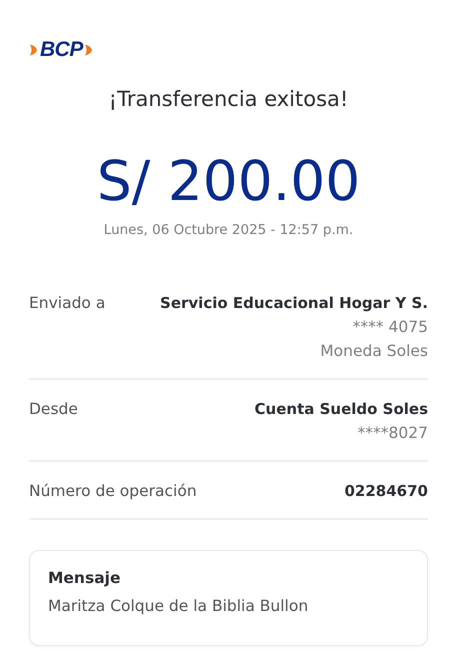 The width and height of the screenshot is (459, 672). What do you see at coordinates (229, 181) in the screenshot?
I see `amount: S/ 200.00` at bounding box center [229, 181].